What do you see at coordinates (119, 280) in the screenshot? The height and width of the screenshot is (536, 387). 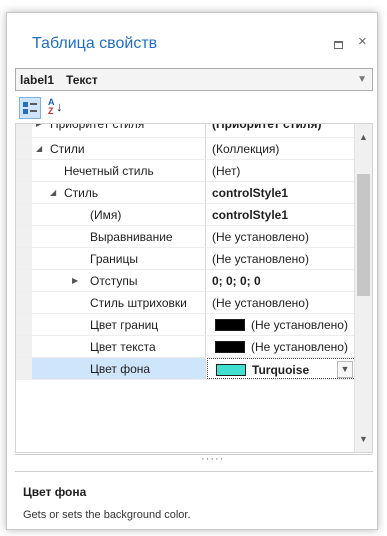 I see `property-name-cell: ▶ Отступы` at bounding box center [119, 280].